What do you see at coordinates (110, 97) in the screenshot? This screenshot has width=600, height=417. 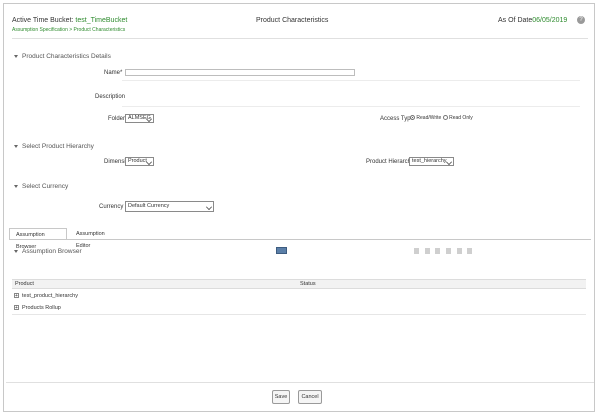 I see `description-label: Description` at bounding box center [110, 97].